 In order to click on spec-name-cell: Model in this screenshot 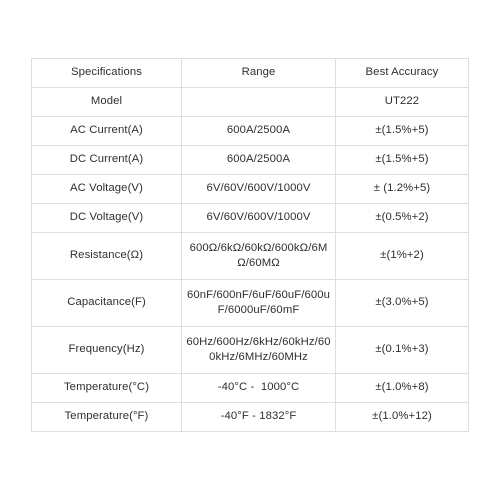, I will do `click(106, 102)`.